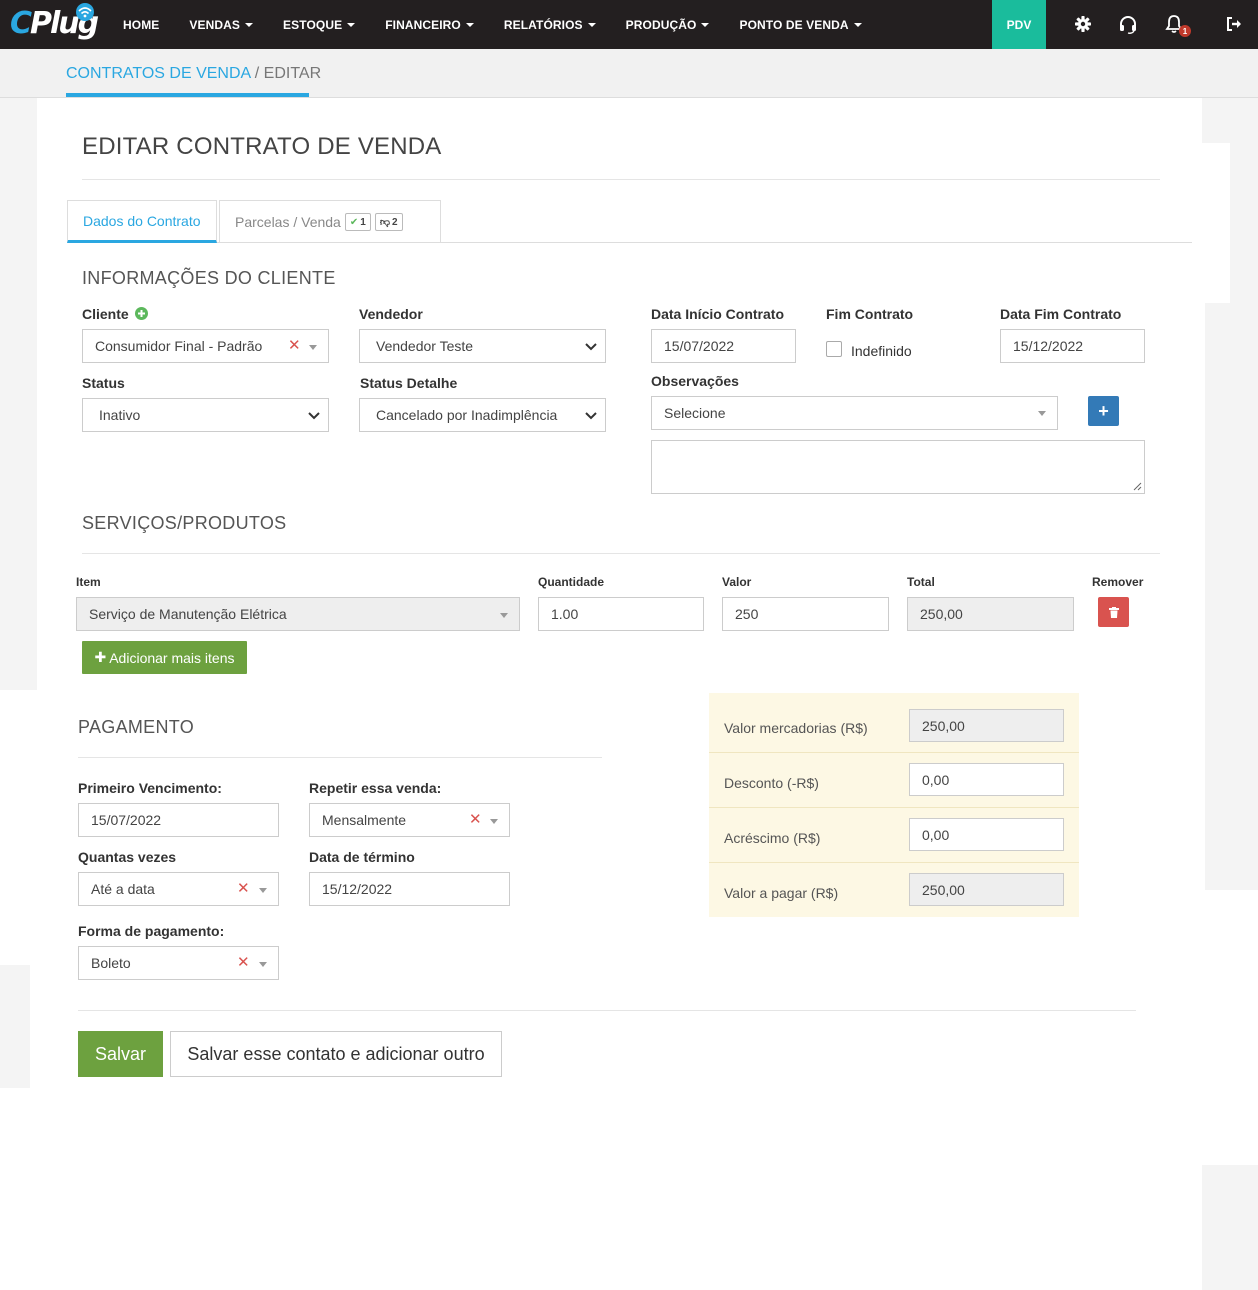 This screenshot has width=1258, height=1290. Describe the element at coordinates (164, 657) in the screenshot. I see `add-more-items-button: ✚ Adicionar mais itens` at that location.